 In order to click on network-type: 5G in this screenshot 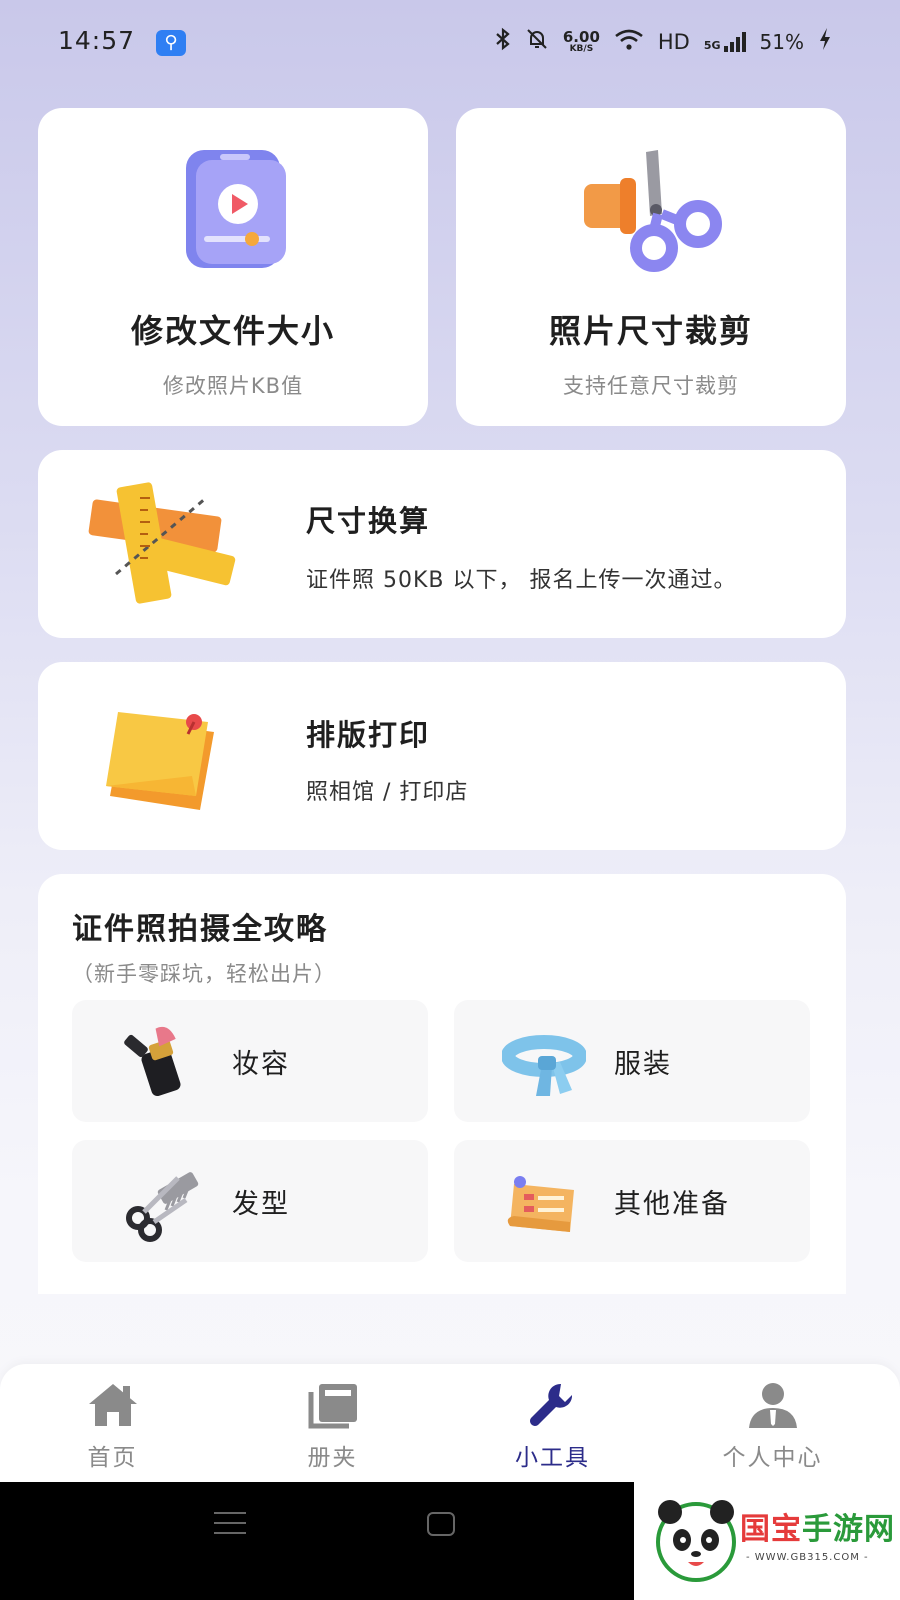, I will do `click(712, 45)`.